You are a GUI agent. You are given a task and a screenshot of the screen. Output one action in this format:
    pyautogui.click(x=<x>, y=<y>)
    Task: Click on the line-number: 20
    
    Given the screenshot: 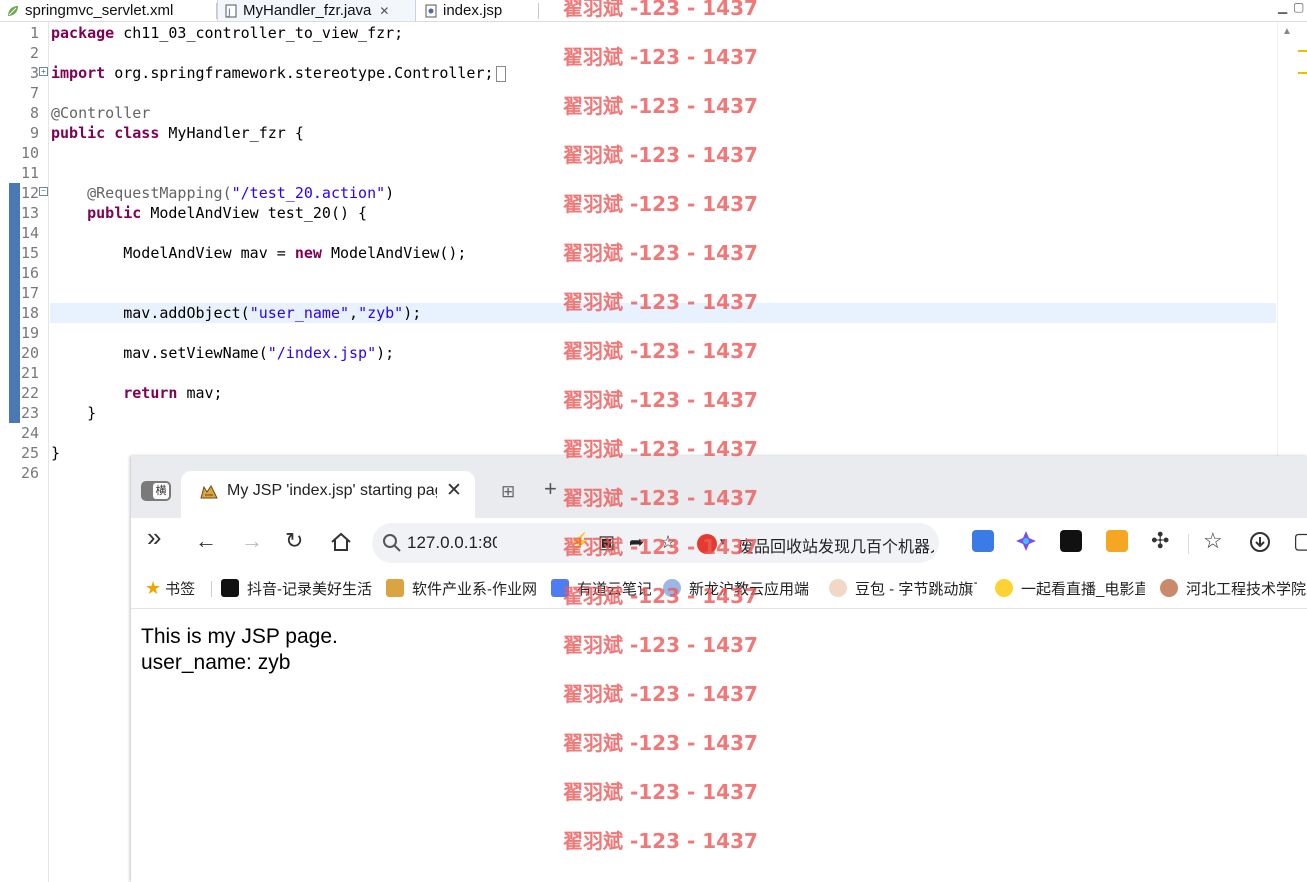 What is the action you would take?
    pyautogui.click(x=29, y=353)
    